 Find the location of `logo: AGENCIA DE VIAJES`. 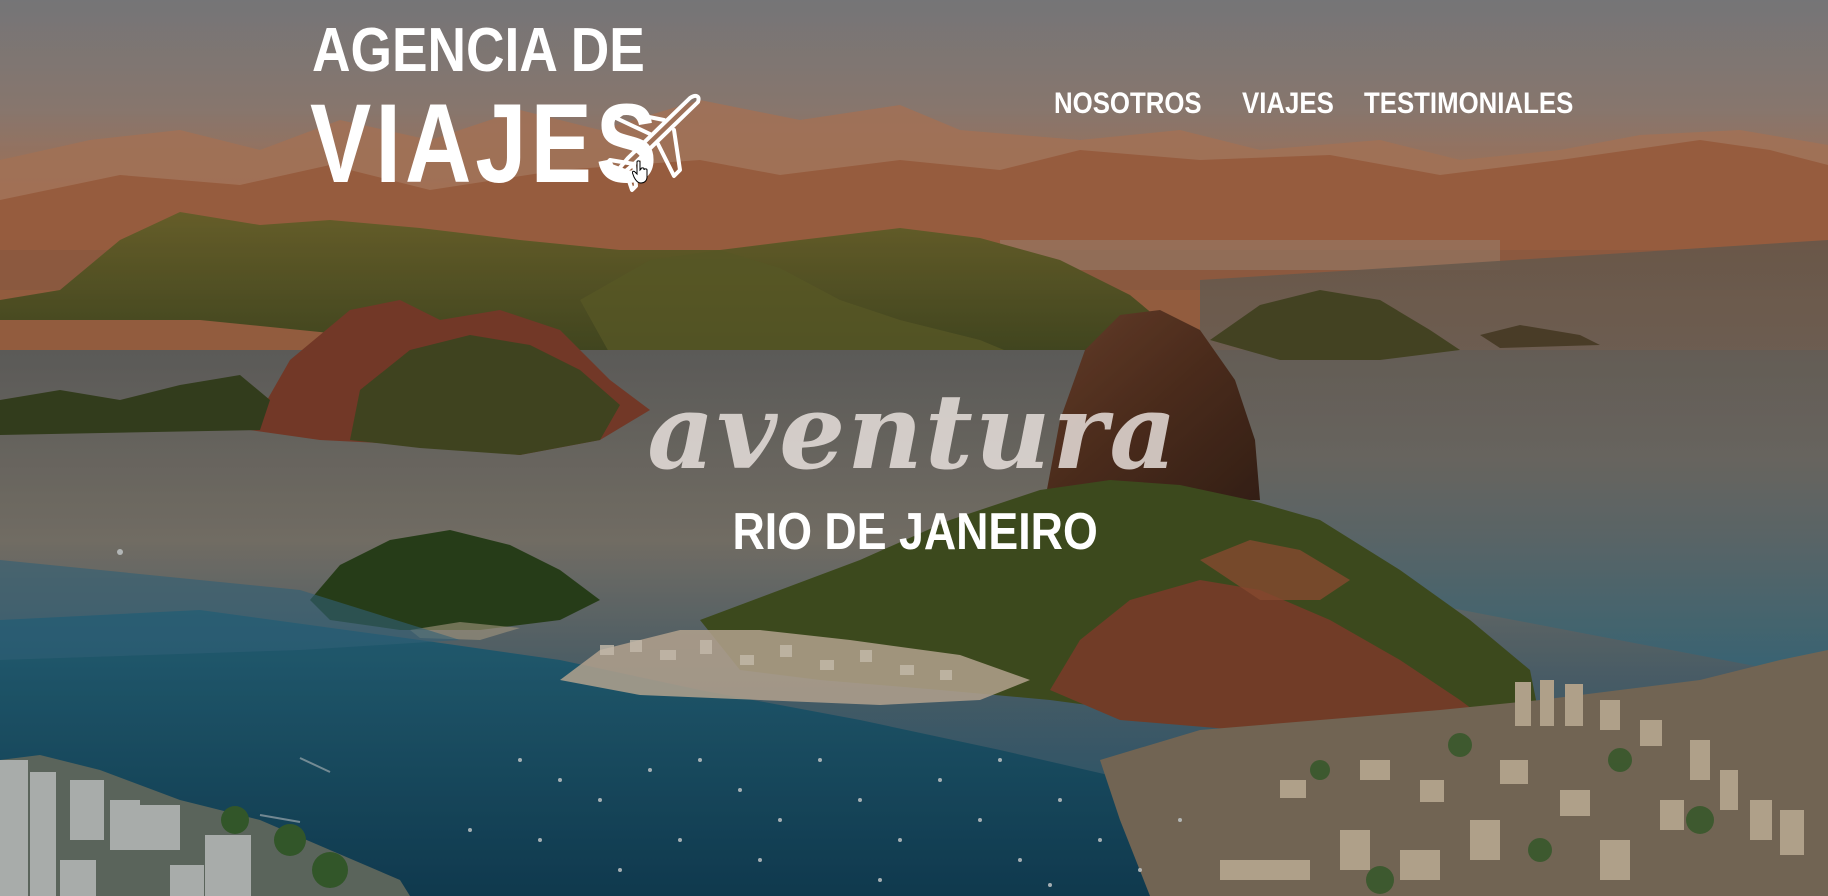

logo: AGENCIA DE VIAJES is located at coordinates (511, 108).